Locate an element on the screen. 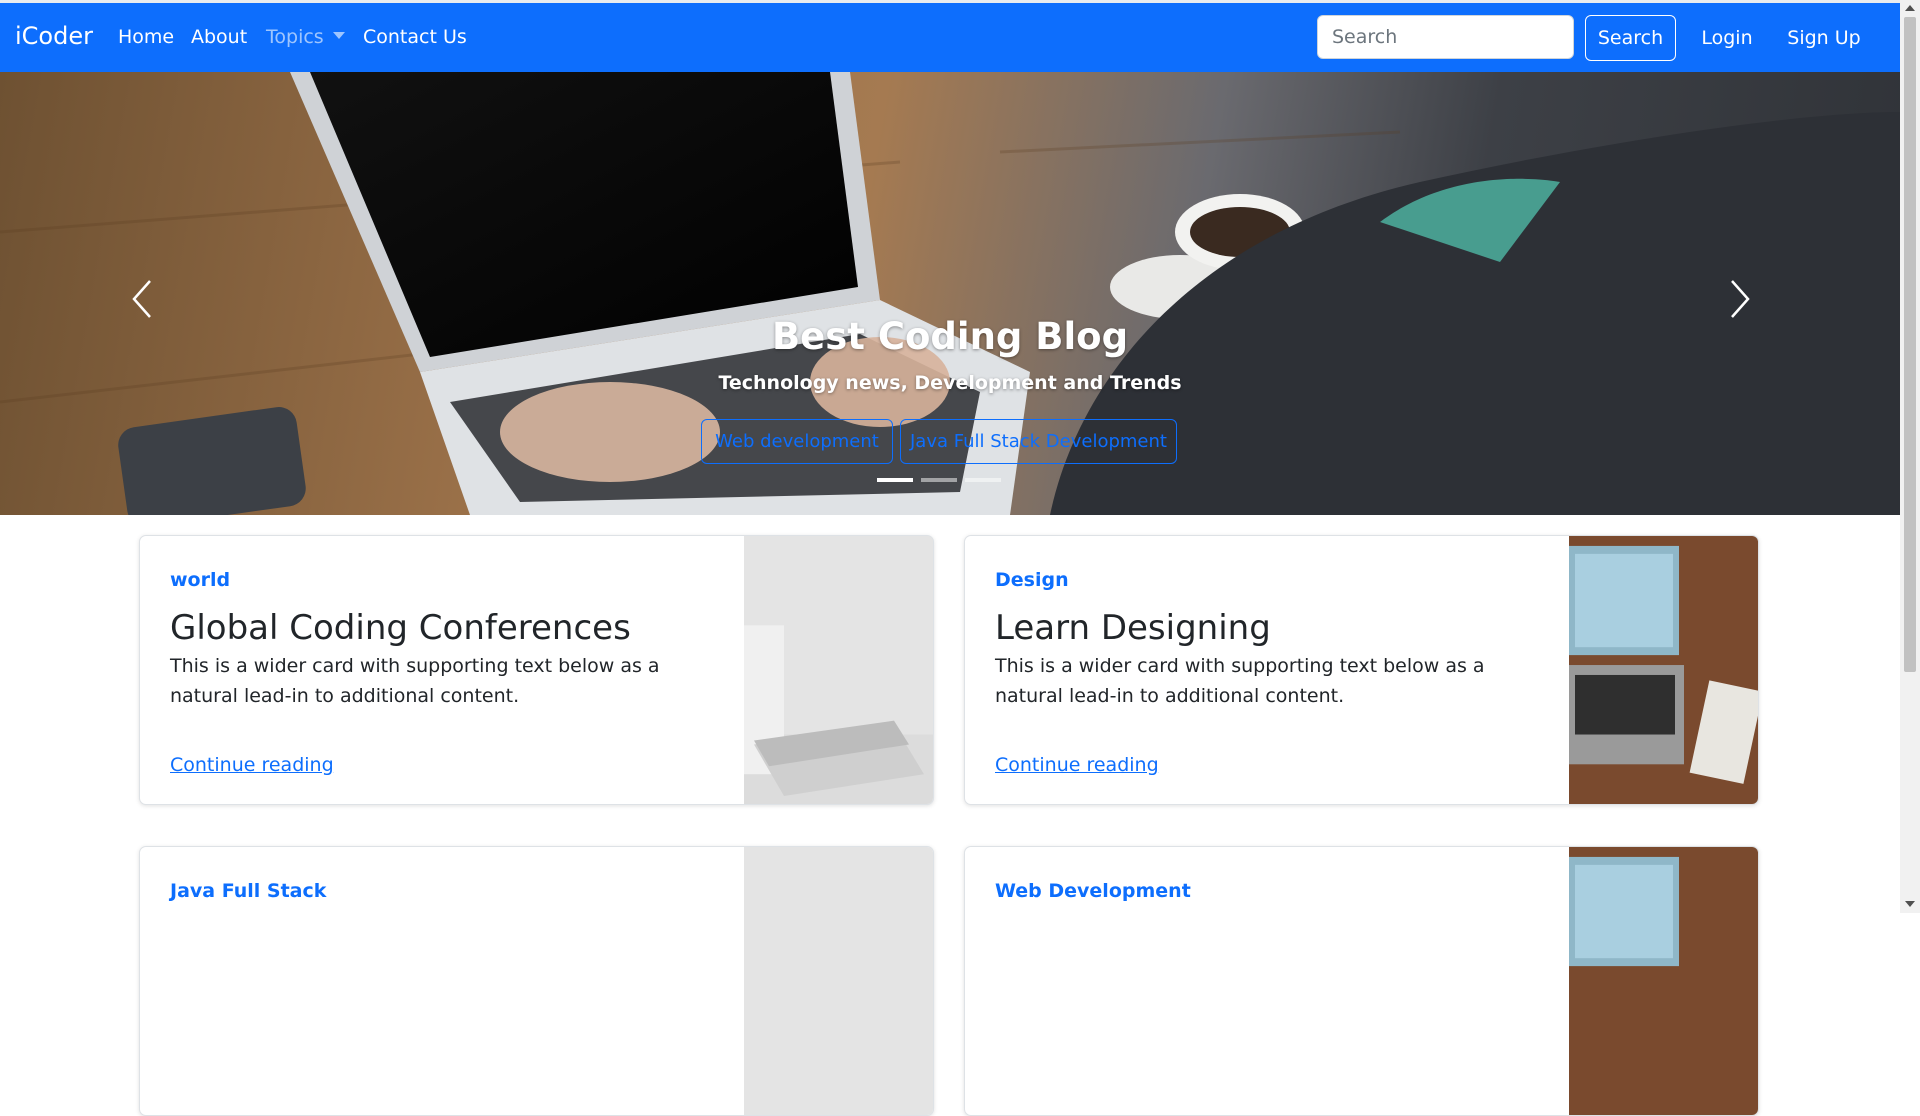 This screenshot has height=1116, width=1920. java-full-stack-button: Java Full Stack Development is located at coordinates (1038, 441).